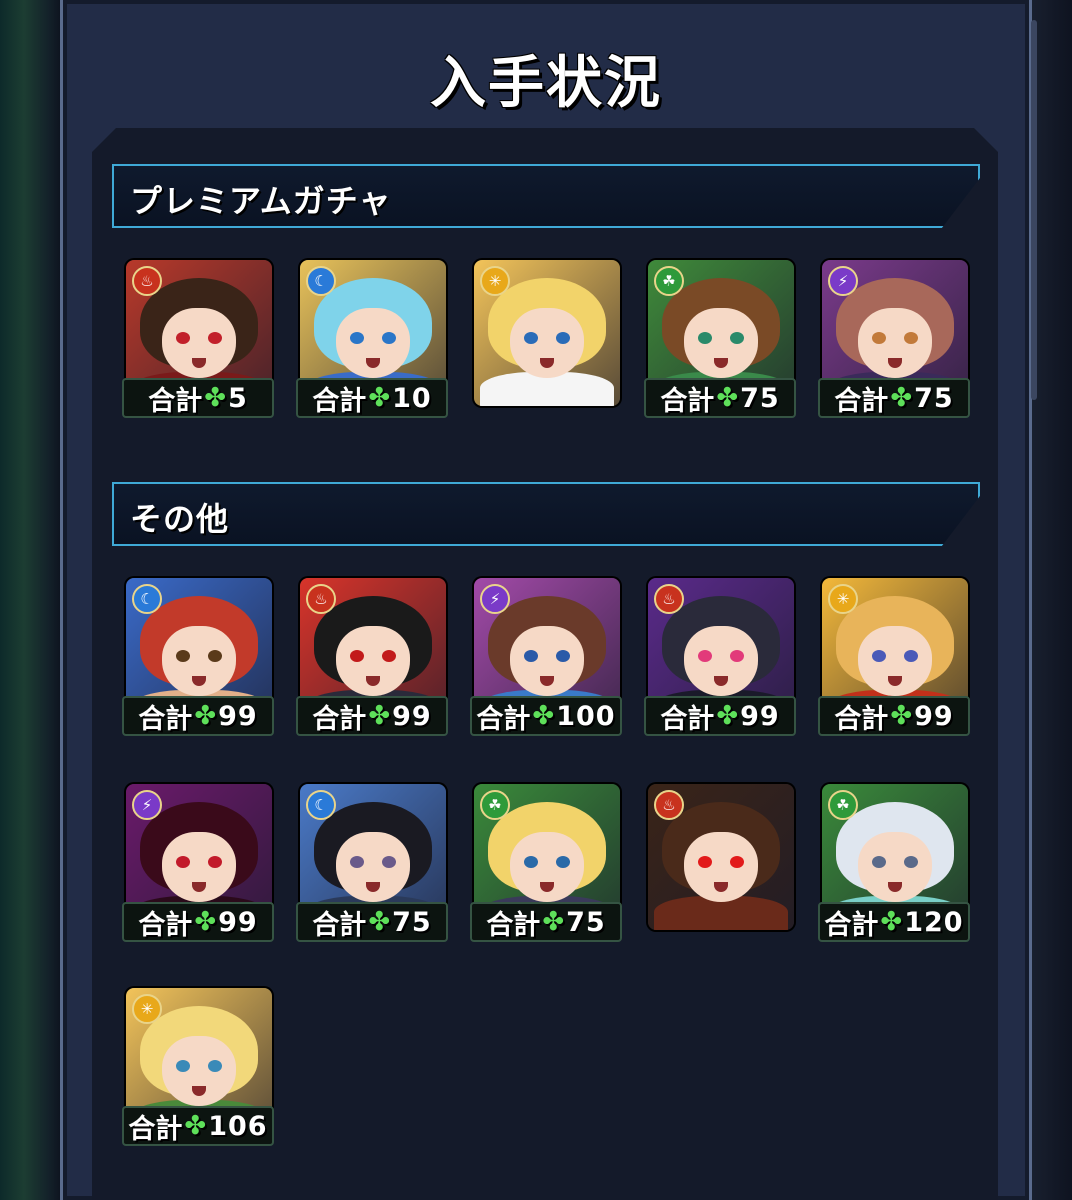 Image resolution: width=1072 pixels, height=1200 pixels. I want to click on character-card: ♨ 合計 ✤ 5, so click(198, 339).